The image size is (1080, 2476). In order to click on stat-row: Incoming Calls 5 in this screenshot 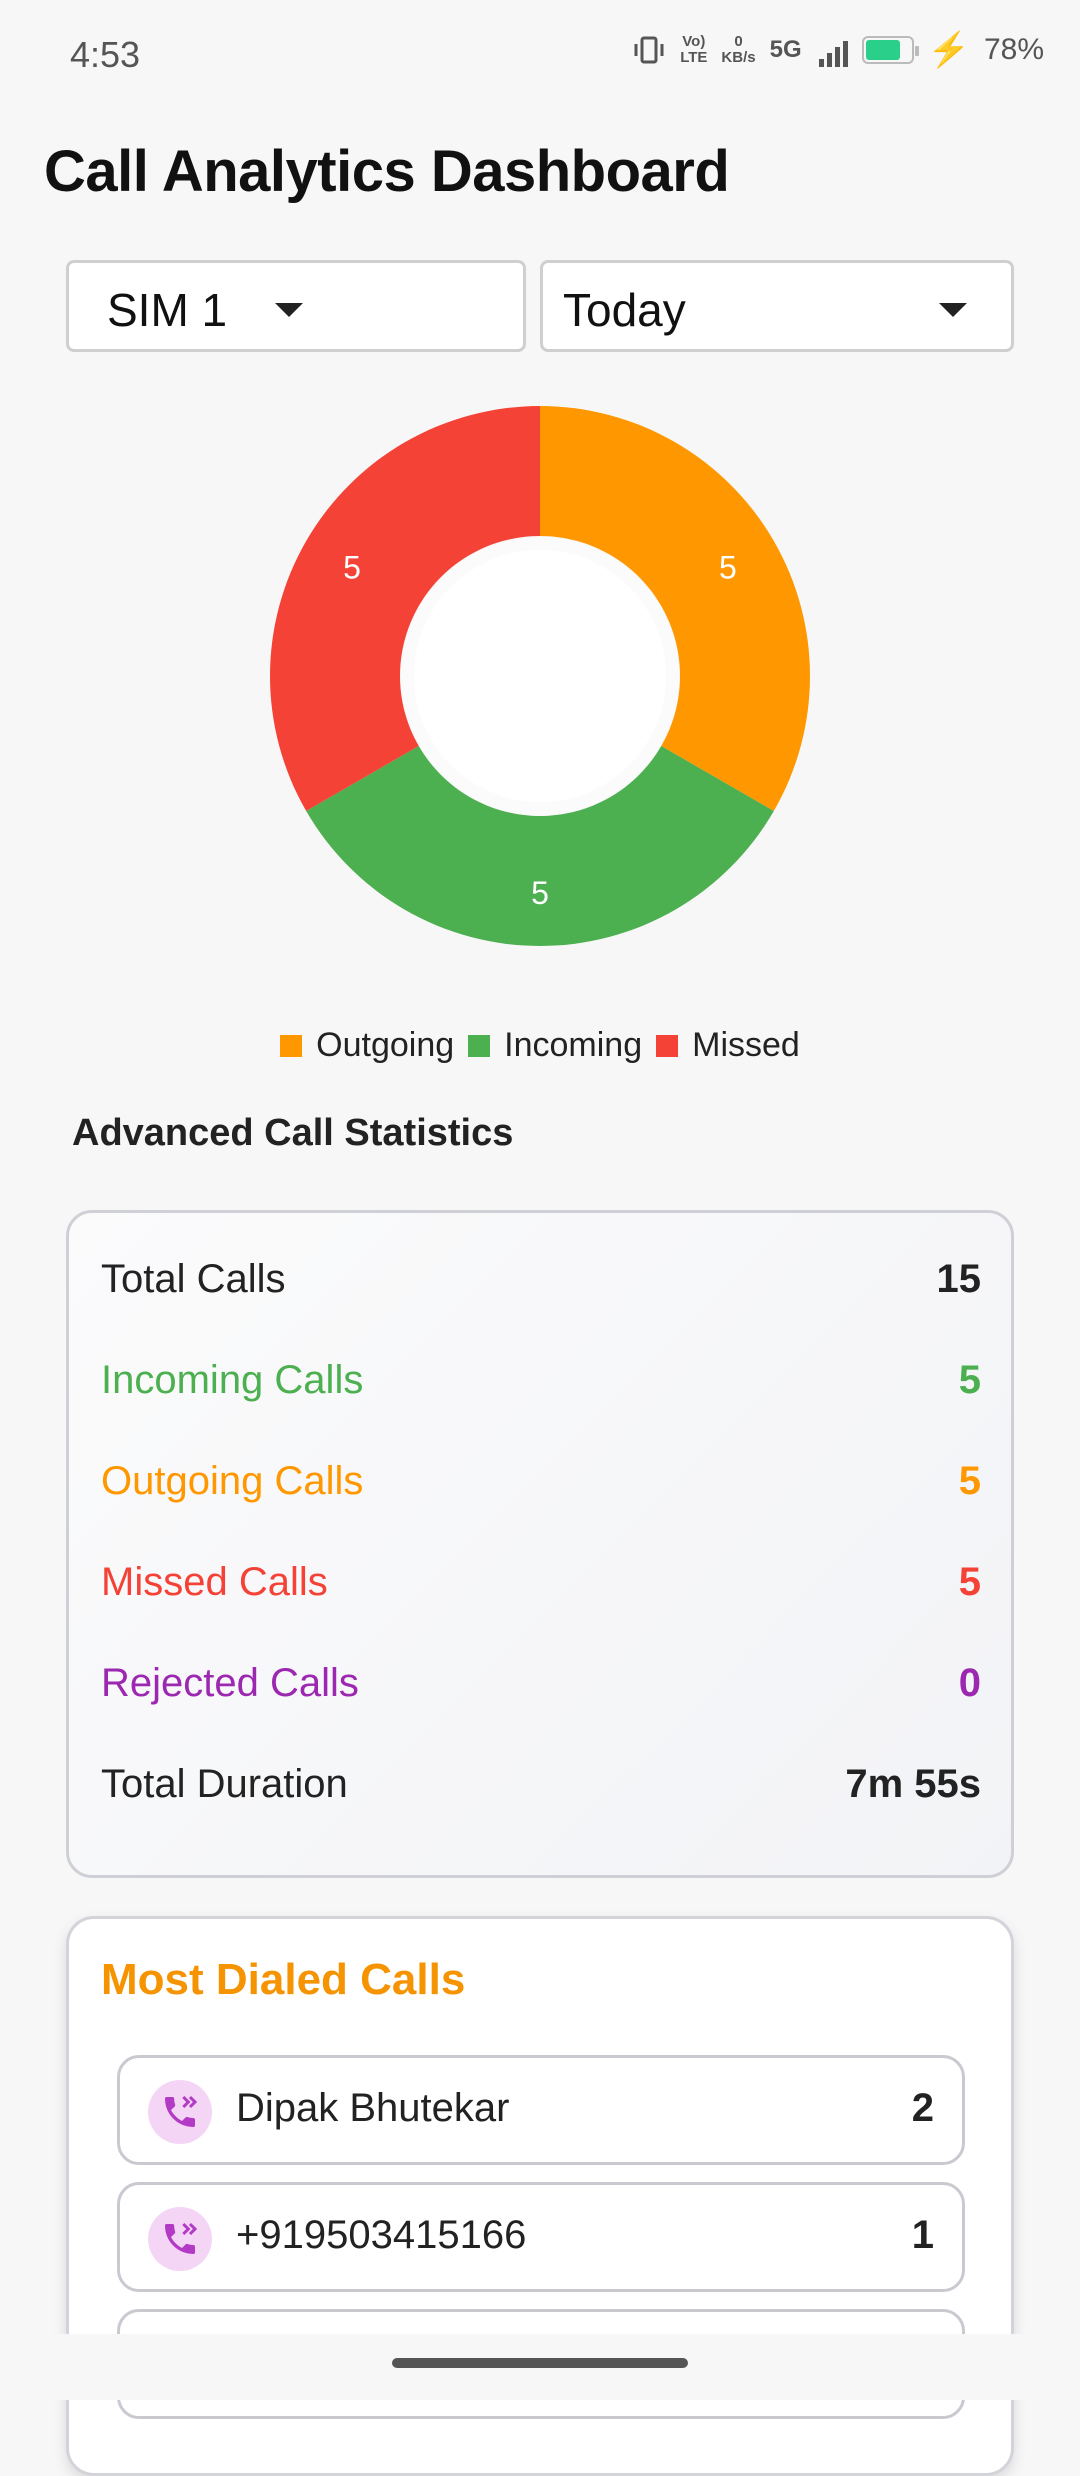, I will do `click(541, 1380)`.